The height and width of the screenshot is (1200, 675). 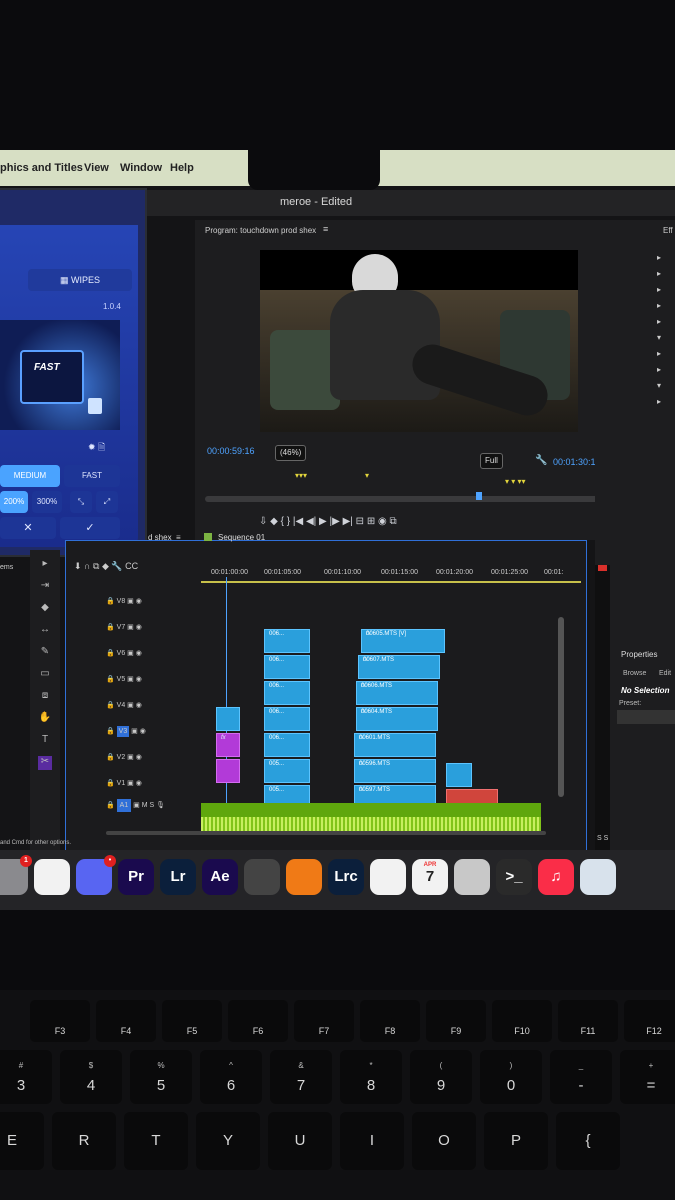 I want to click on track-a1: 🔒 A1 ▣ M S 🎙, so click(x=135, y=805).